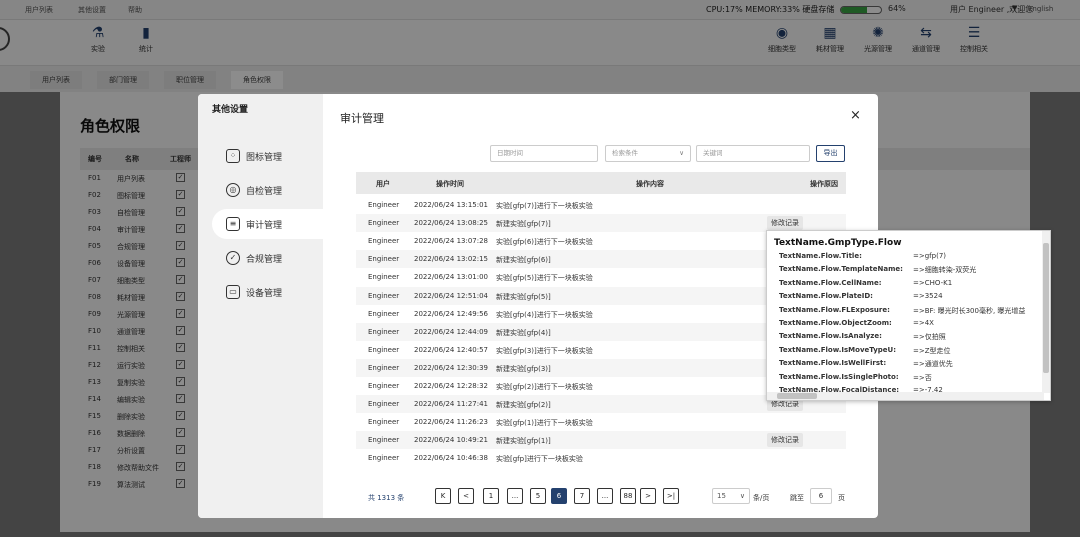 Image resolution: width=1080 pixels, height=537 pixels. What do you see at coordinates (929, 256) in the screenshot?
I see `field-value: =>gfp(7)` at bounding box center [929, 256].